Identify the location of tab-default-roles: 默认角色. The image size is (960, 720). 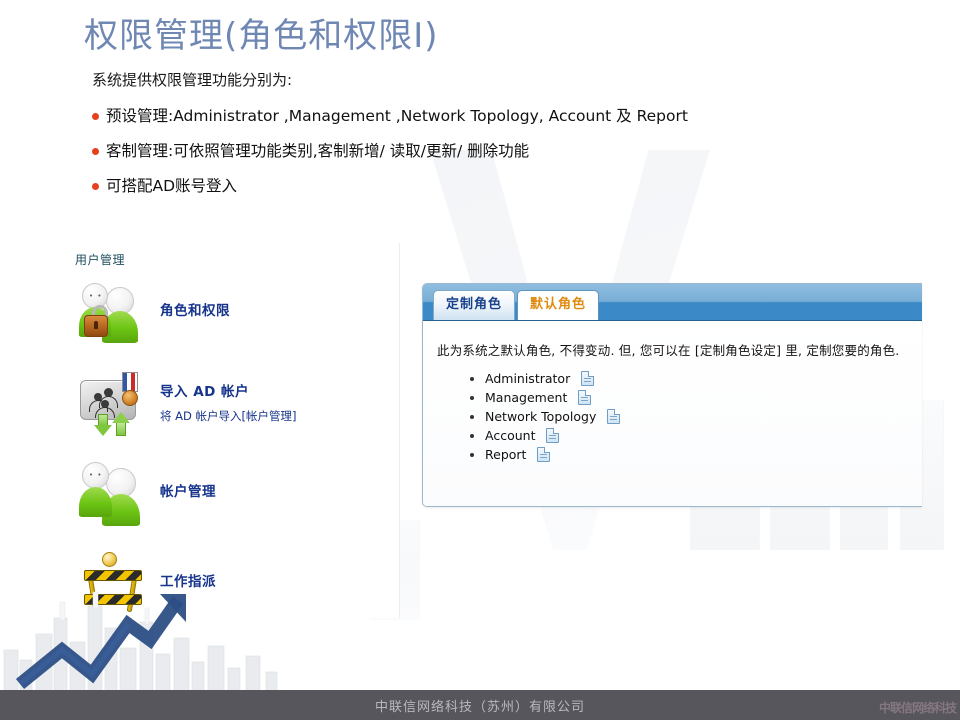
(558, 305).